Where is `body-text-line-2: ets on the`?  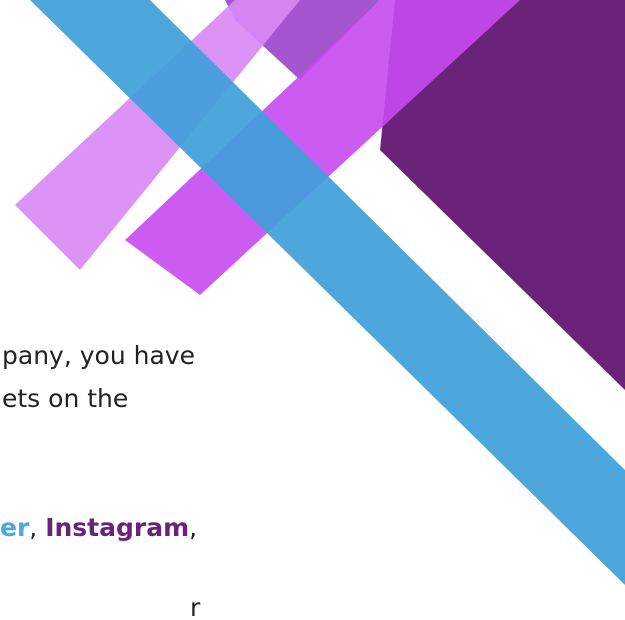
body-text-line-2: ets on the is located at coordinates (65, 398).